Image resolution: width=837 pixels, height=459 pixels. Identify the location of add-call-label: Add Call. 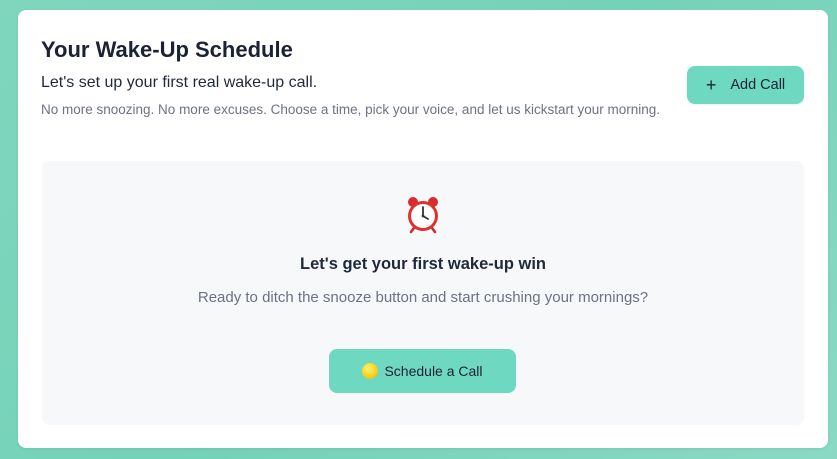
(758, 85).